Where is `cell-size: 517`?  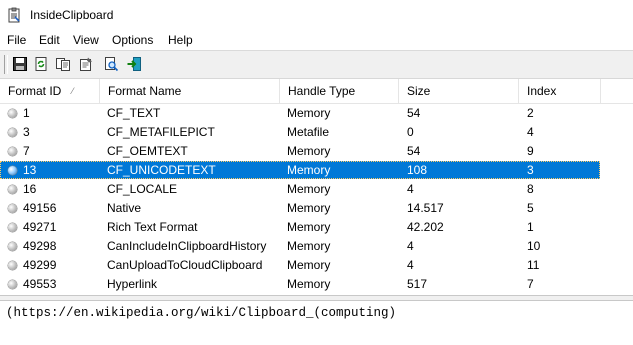 cell-size: 517 is located at coordinates (417, 284).